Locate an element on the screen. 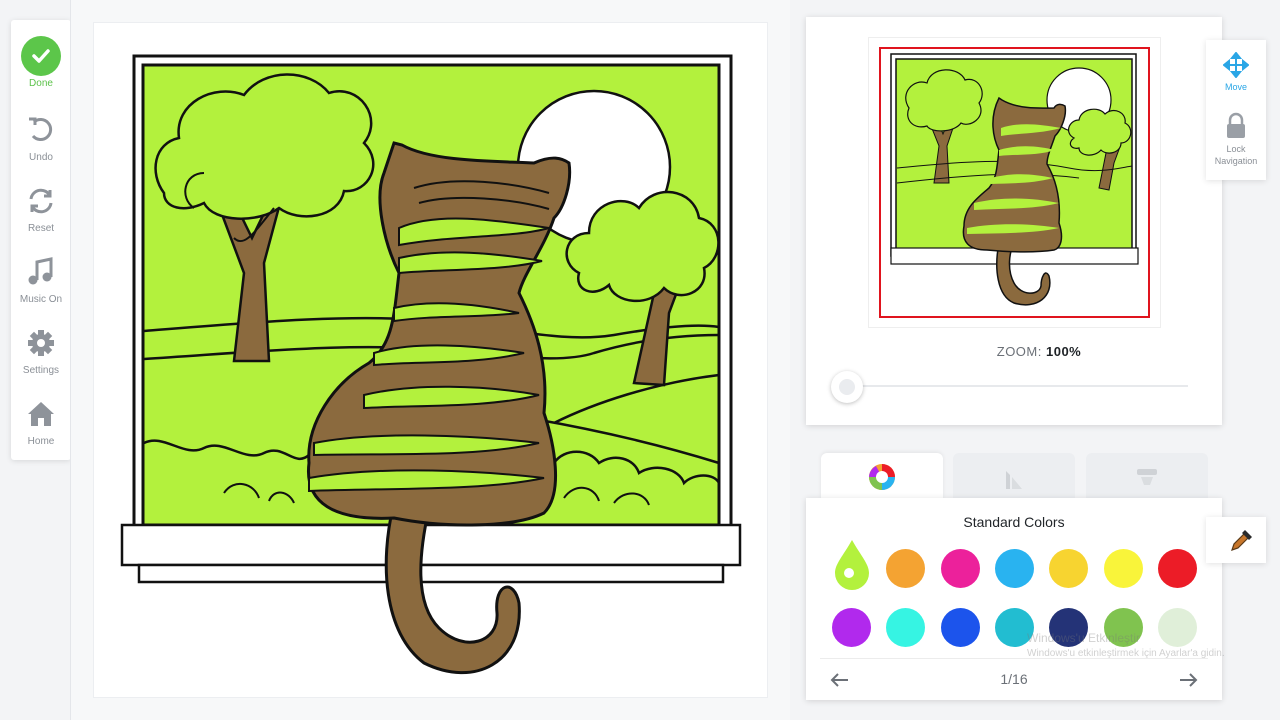  home-button: Home is located at coordinates (41, 428).